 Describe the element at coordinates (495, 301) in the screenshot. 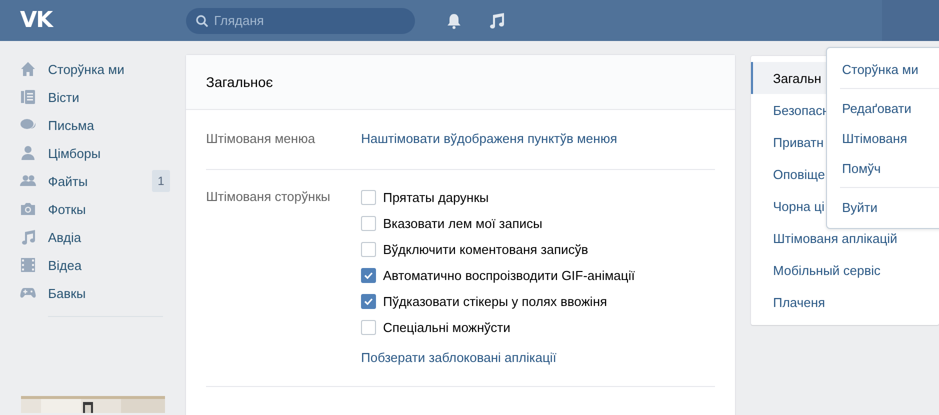

I see `checkbox-label: Пўдказовати стікеры у полях ввожіня` at that location.